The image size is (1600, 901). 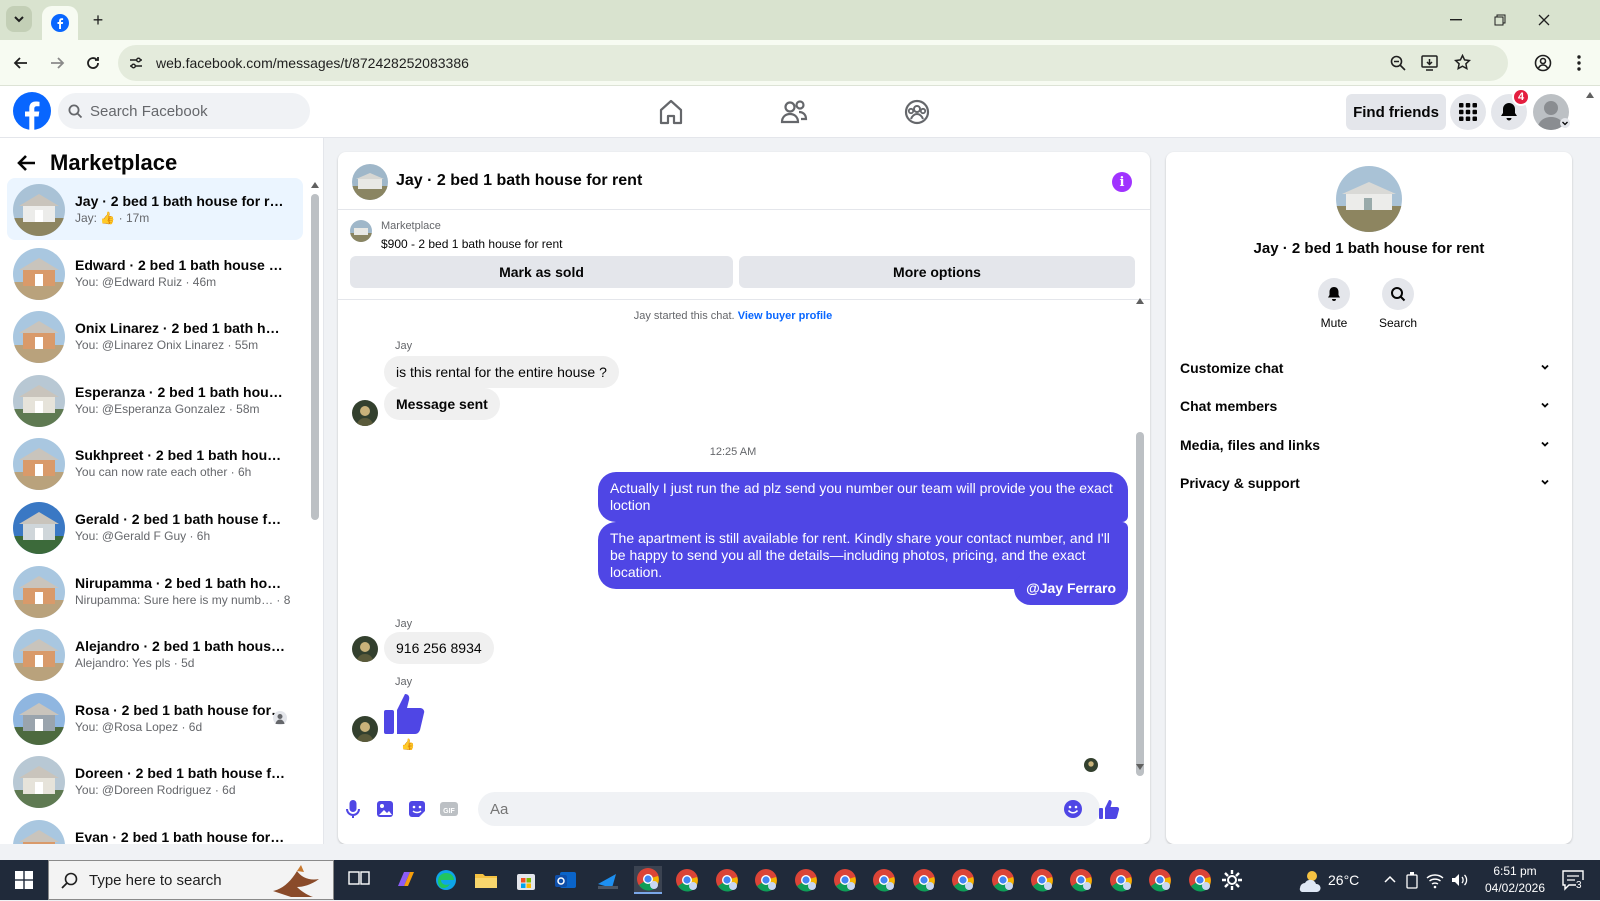 What do you see at coordinates (566, 880) in the screenshot?
I see `outlook-button` at bounding box center [566, 880].